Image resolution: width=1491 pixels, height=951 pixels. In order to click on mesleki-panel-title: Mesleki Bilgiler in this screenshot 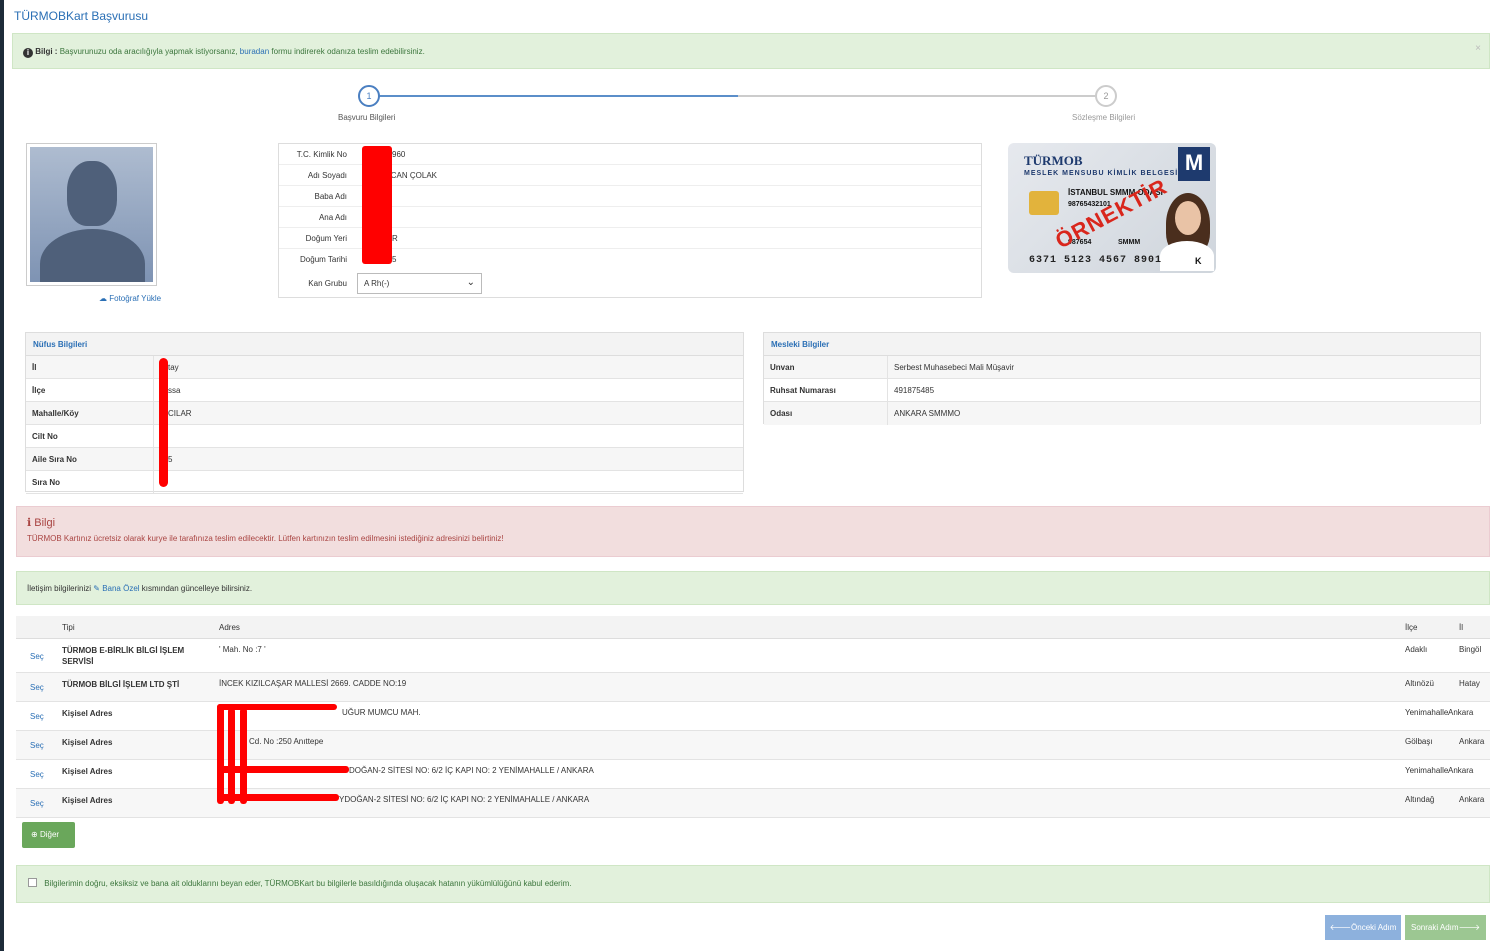, I will do `click(1122, 344)`.